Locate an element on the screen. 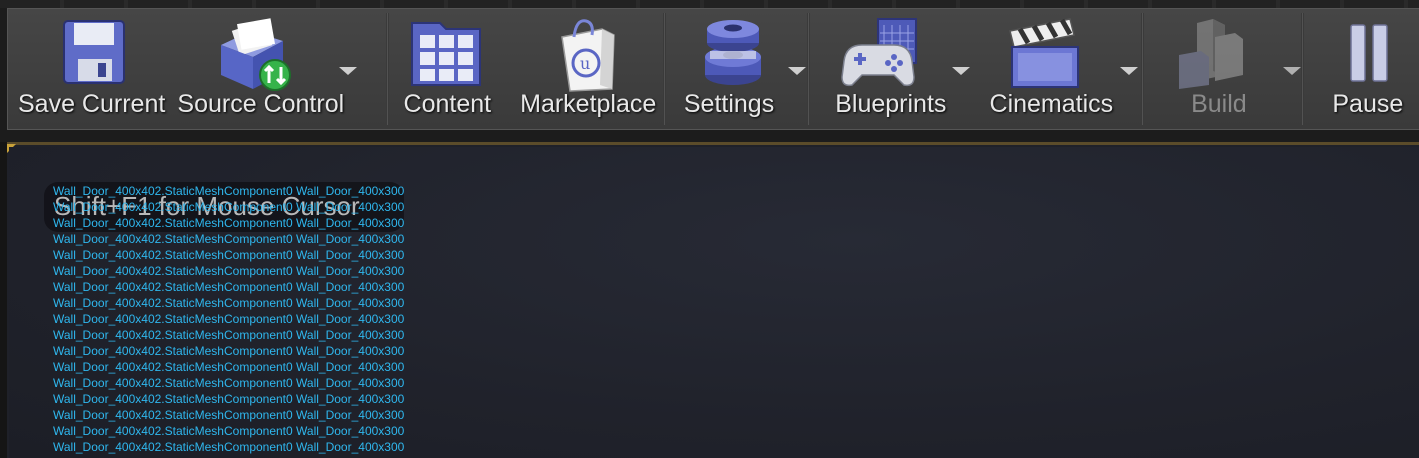 This screenshot has height=458, width=1419. save-current-button: Save Current is located at coordinates (91, 69).